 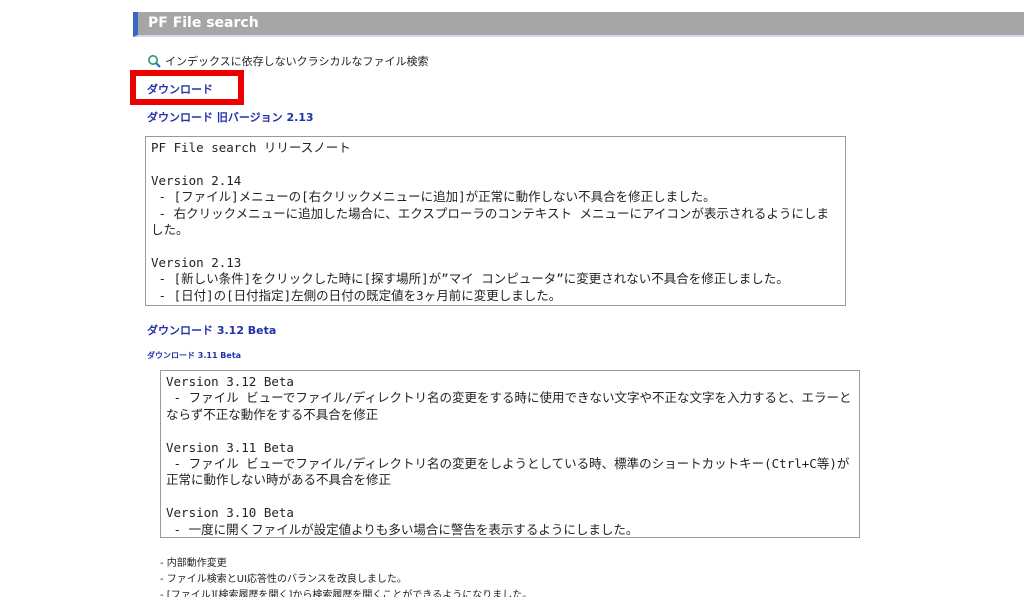 I want to click on download-beta-311-link: ダウンロード 3.11 Beta, so click(x=194, y=355).